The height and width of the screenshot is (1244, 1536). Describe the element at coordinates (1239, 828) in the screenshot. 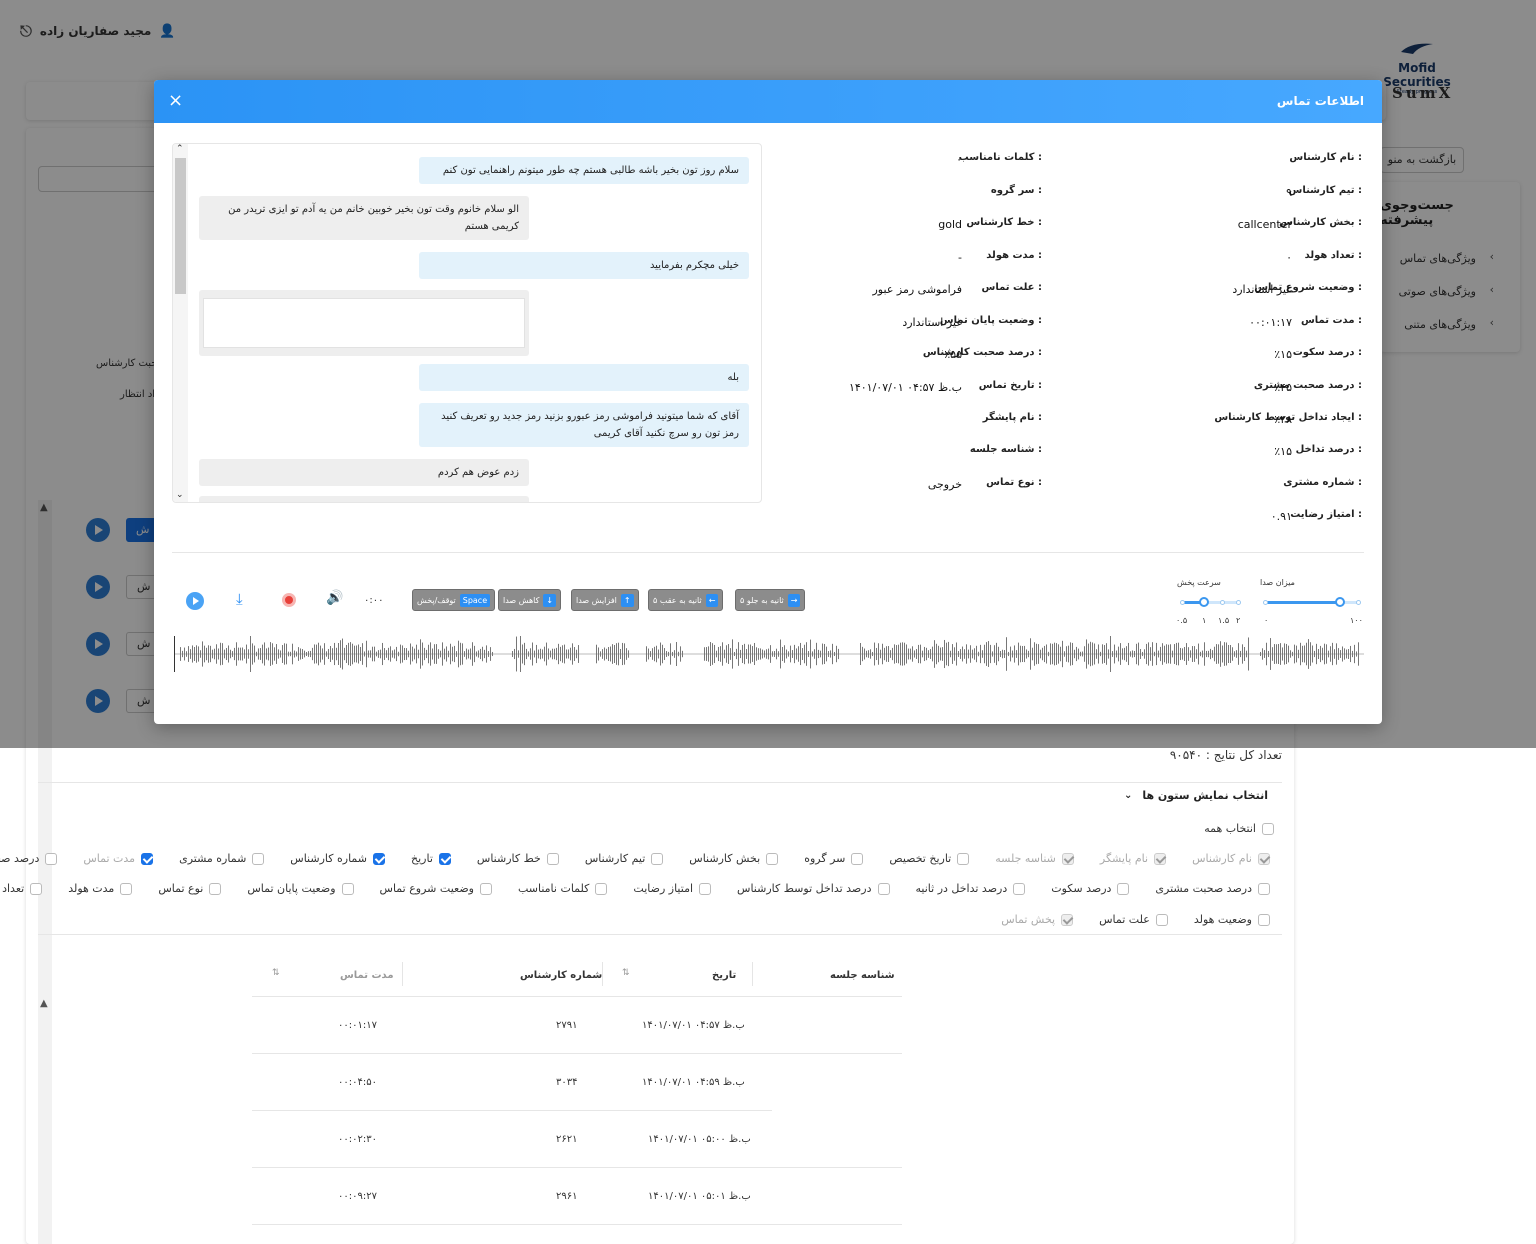

I see `checkbox-select-all: انتخاب همه` at that location.